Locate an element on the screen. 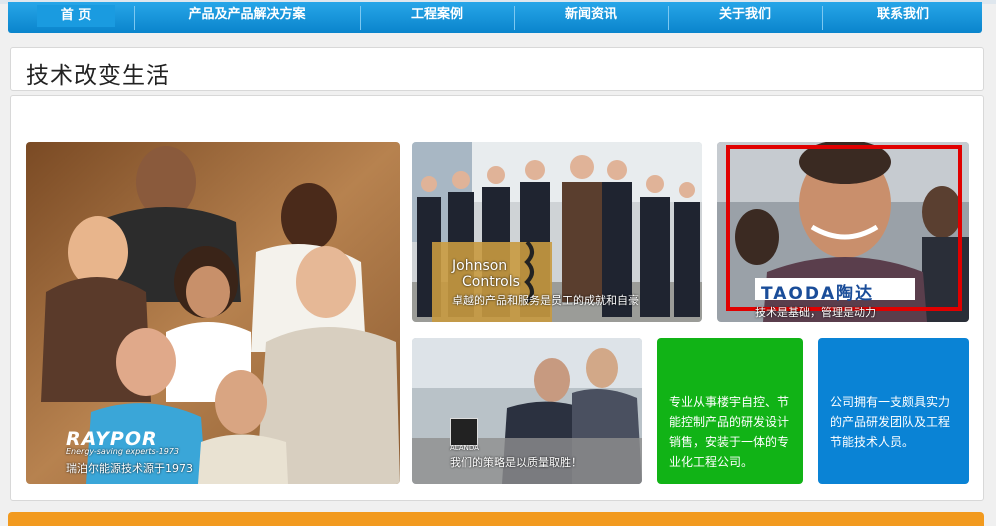 Image resolution: width=996 pixels, height=526 pixels. title-panel: 技术改变生活 is located at coordinates (497, 69).